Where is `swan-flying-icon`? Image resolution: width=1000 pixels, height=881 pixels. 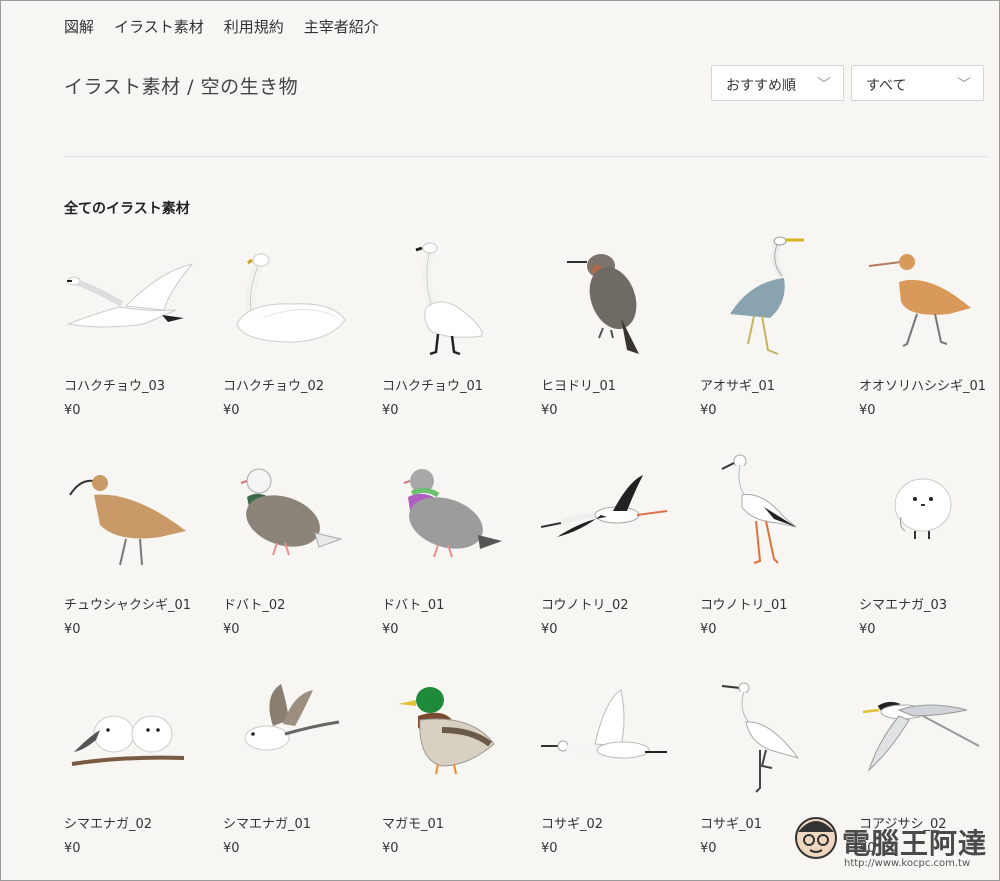
swan-flying-icon is located at coordinates (130, 295).